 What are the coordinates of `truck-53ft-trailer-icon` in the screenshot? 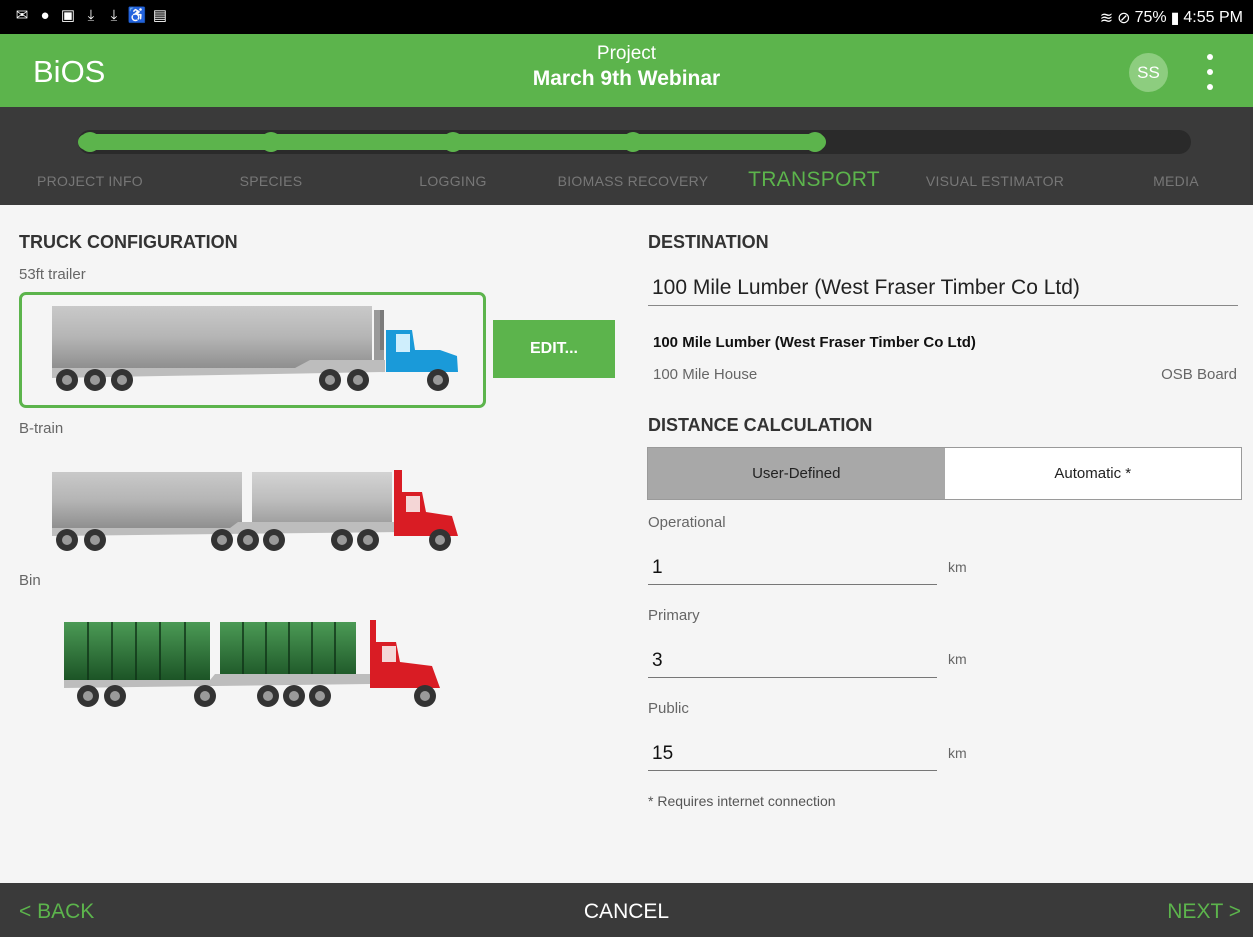 It's located at (255, 350).